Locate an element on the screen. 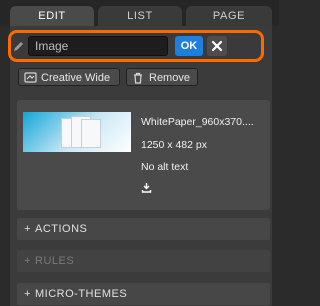 The image size is (320, 306). tab-list: LIST is located at coordinates (140, 16).